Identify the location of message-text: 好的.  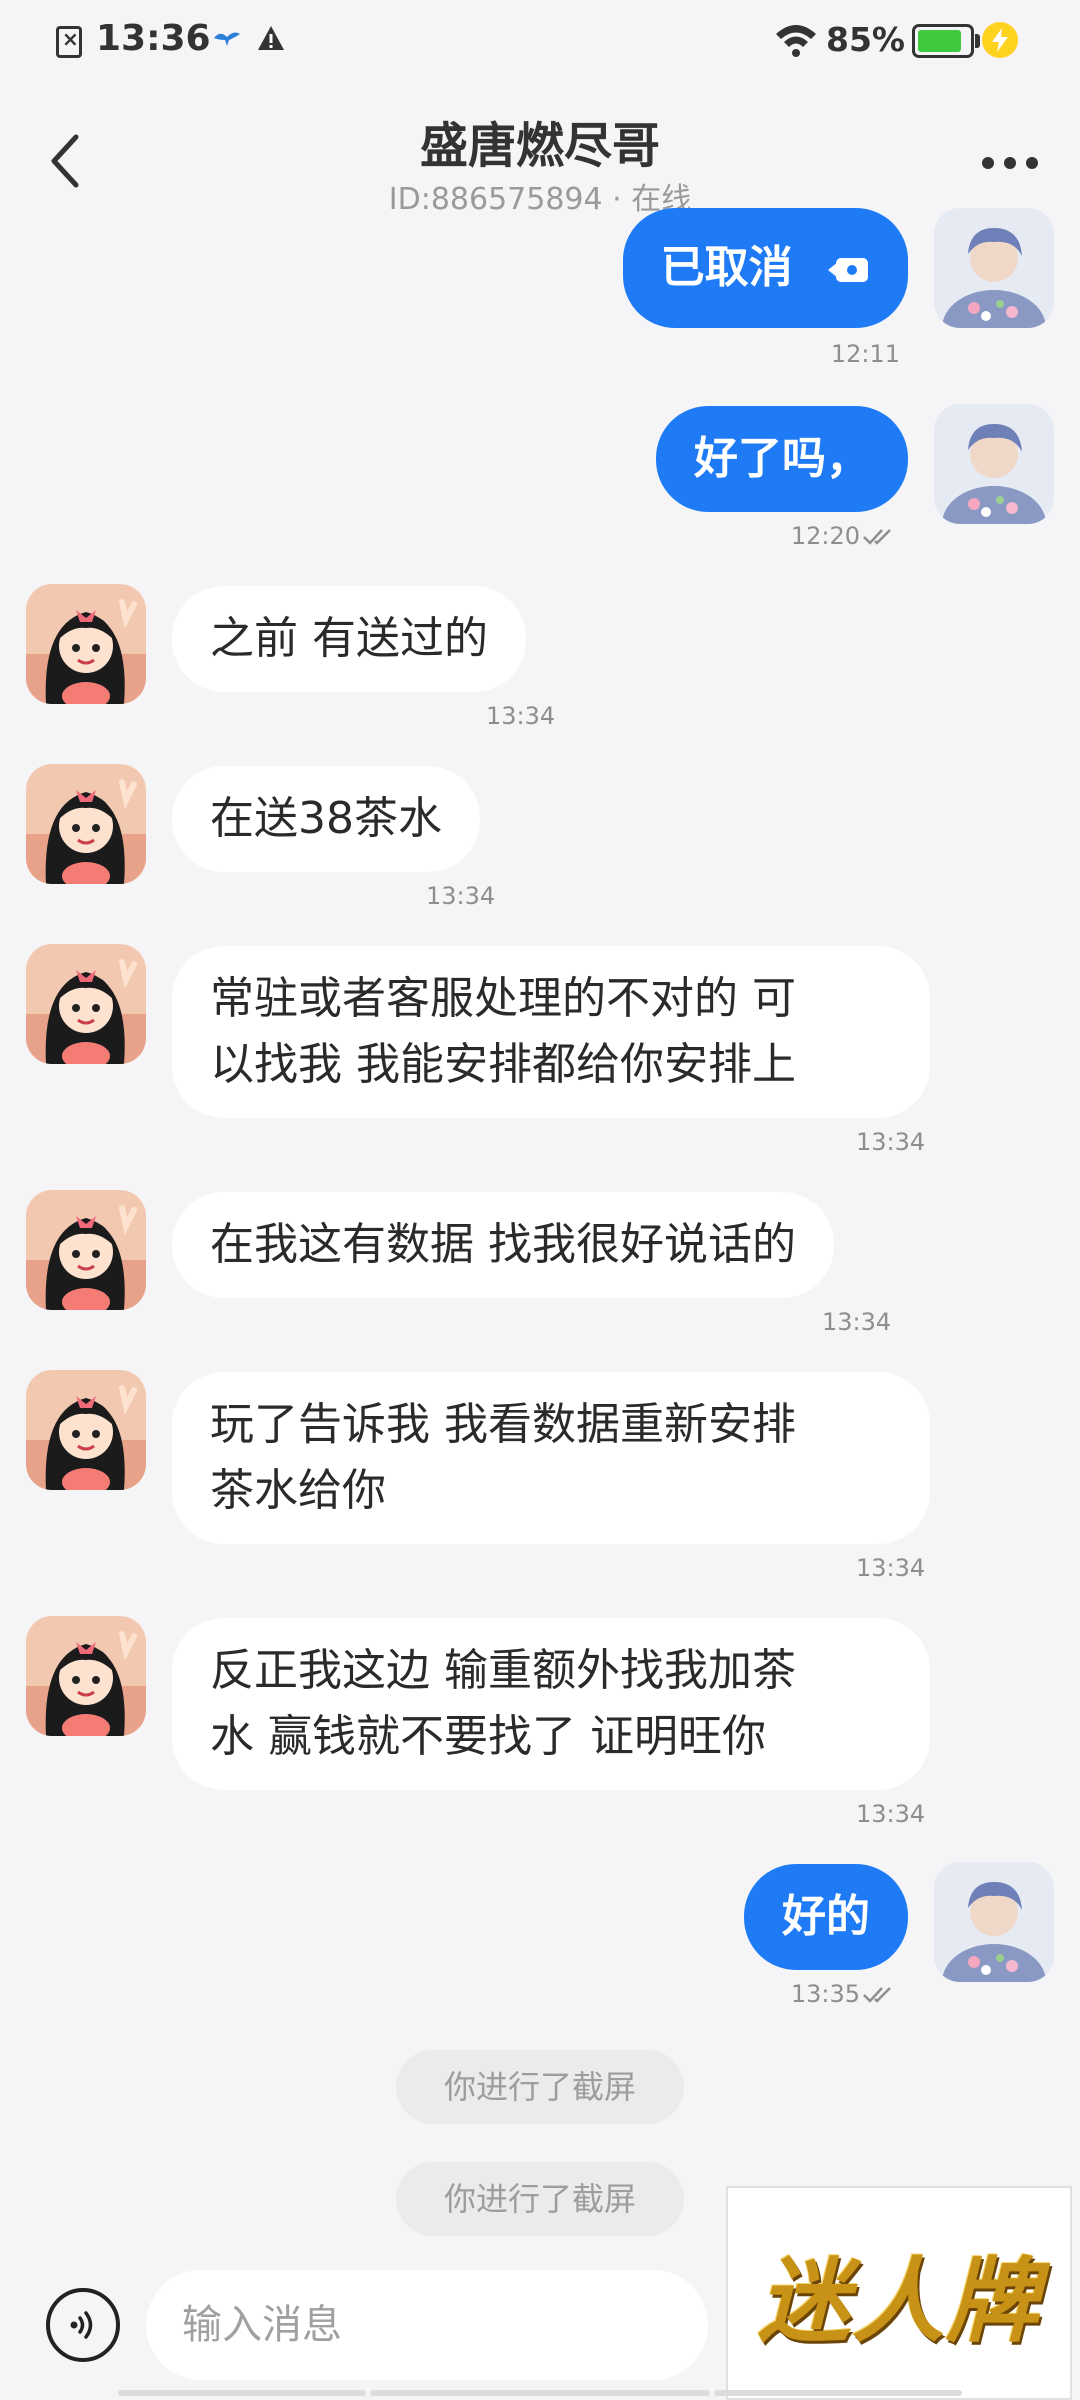
(826, 1916).